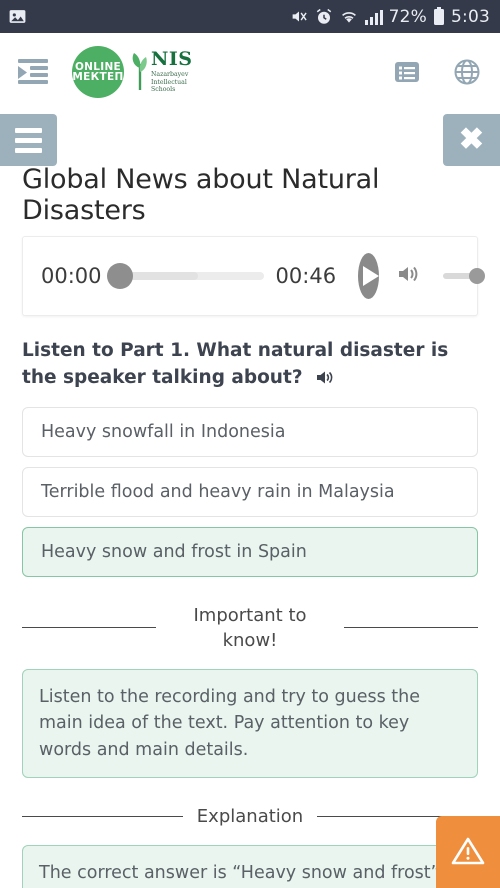 Image resolution: width=500 pixels, height=888 pixels. I want to click on audio-duration: 00:46, so click(306, 276).